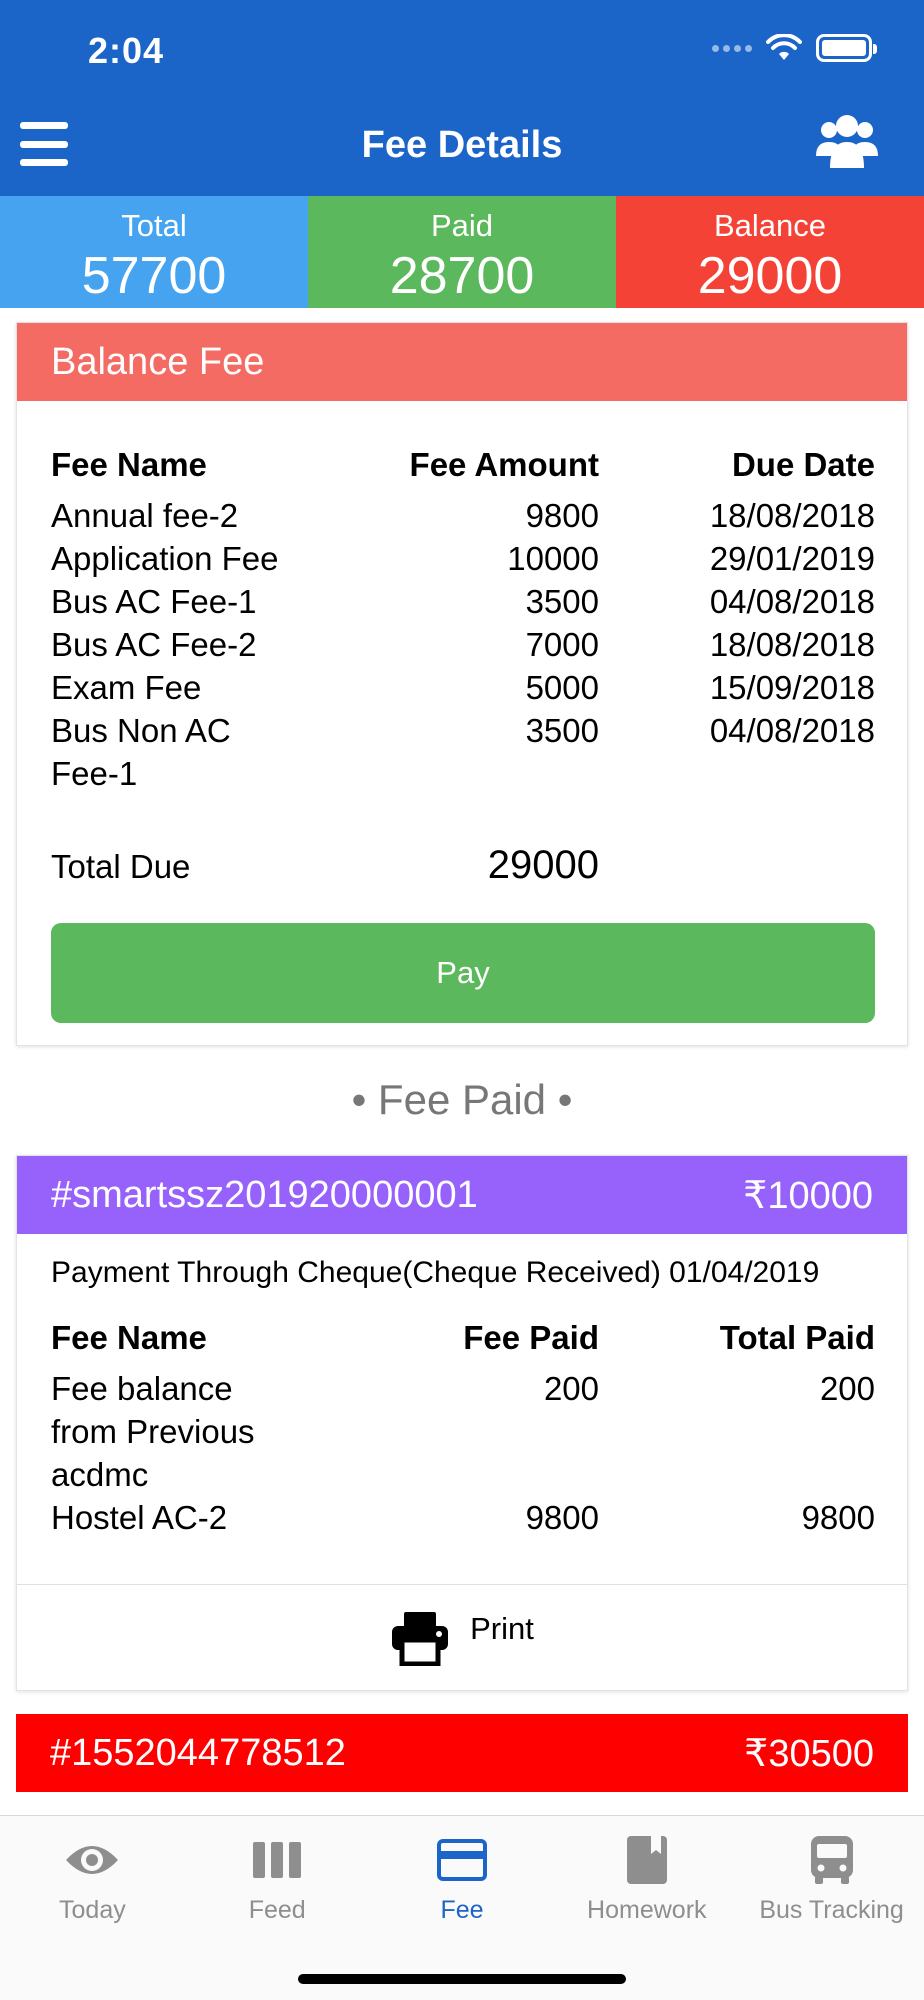  I want to click on column-due-date: Due Date, so click(803, 464).